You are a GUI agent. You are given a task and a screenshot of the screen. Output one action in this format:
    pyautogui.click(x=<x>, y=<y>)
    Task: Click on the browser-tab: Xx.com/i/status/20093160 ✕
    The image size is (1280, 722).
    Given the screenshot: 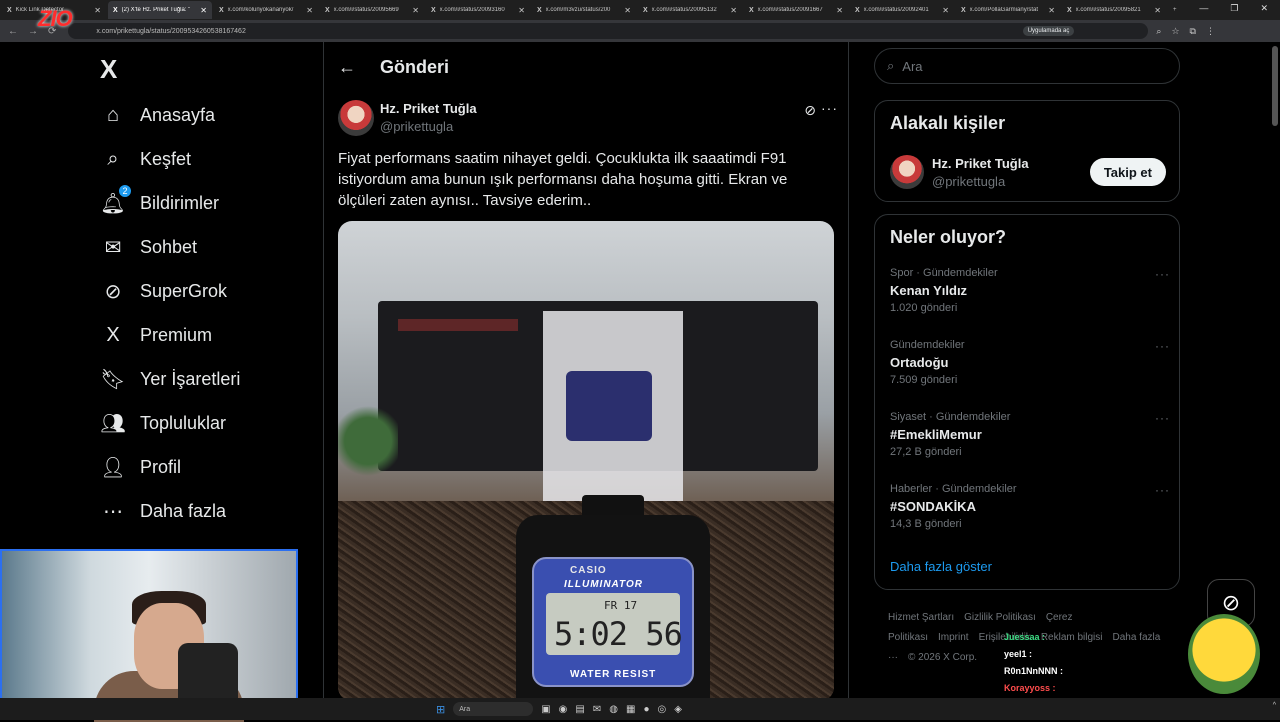 What is the action you would take?
    pyautogui.click(x=478, y=10)
    